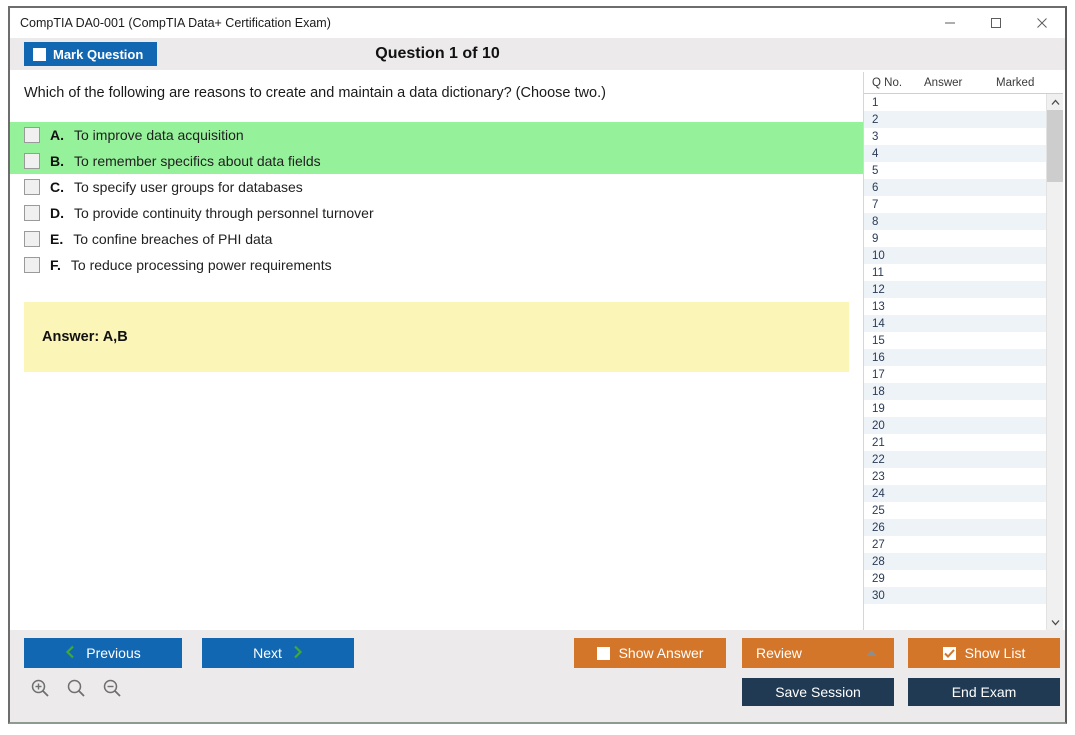 Image resolution: width=1075 pixels, height=735 pixels. I want to click on question-list-row: 2, so click(955, 119).